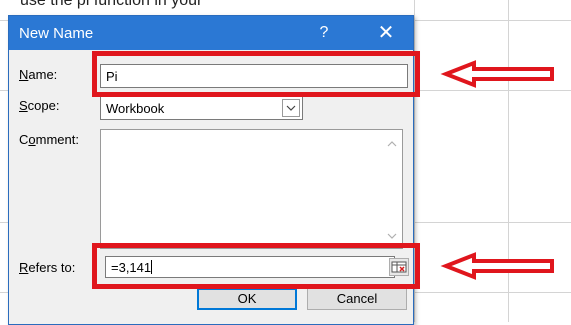  I want to click on dialog-titlebar: New Name ? ✕, so click(211, 33).